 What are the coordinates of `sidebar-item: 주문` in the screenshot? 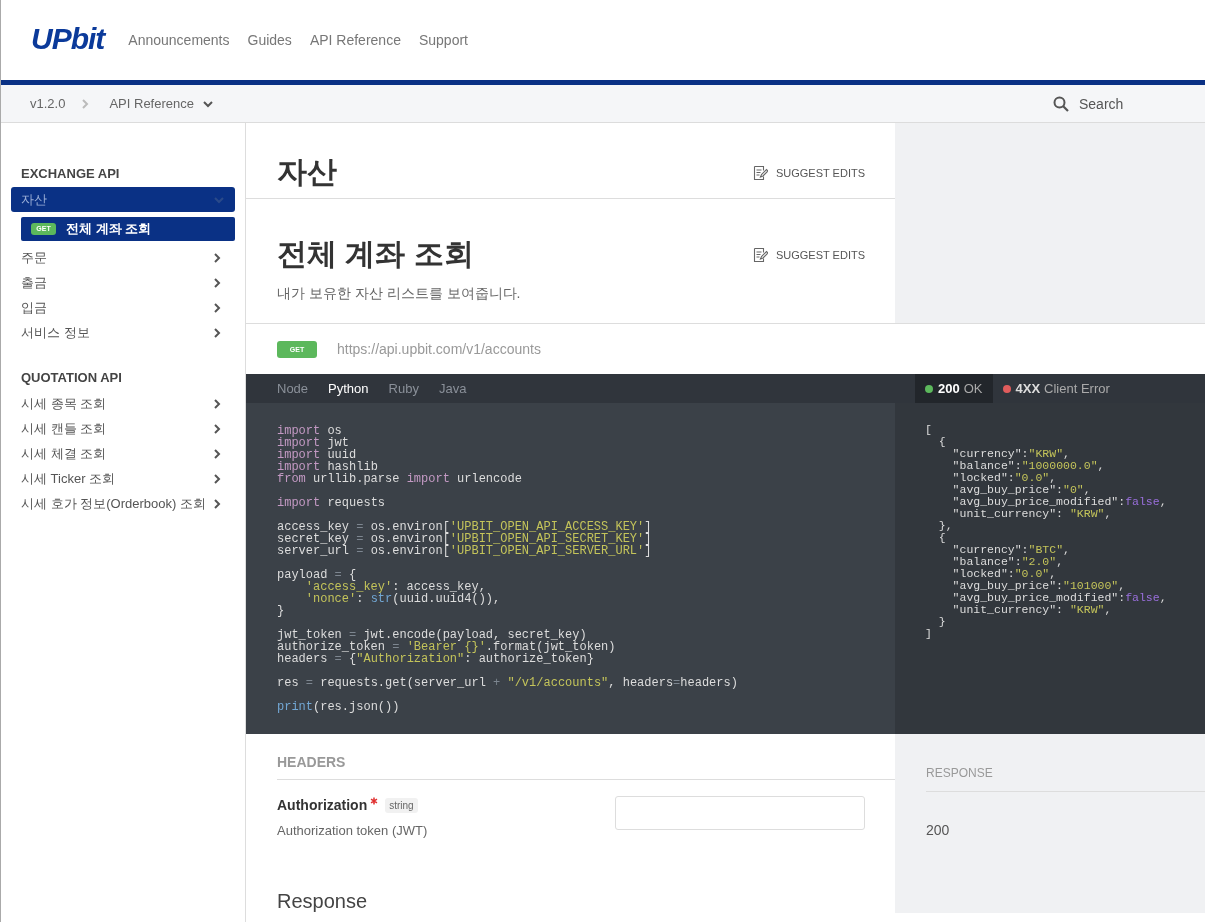 It's located at (123, 257).